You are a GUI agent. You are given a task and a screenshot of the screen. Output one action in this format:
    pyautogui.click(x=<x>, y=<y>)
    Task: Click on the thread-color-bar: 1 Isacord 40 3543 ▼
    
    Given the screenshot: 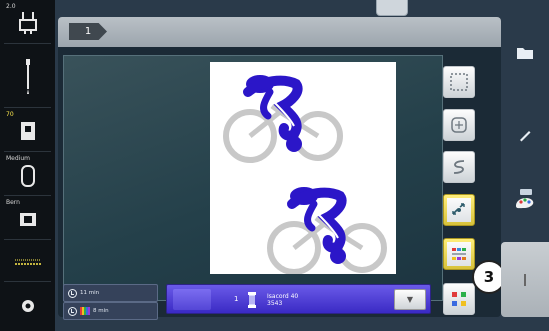 What is the action you would take?
    pyautogui.click(x=298, y=299)
    